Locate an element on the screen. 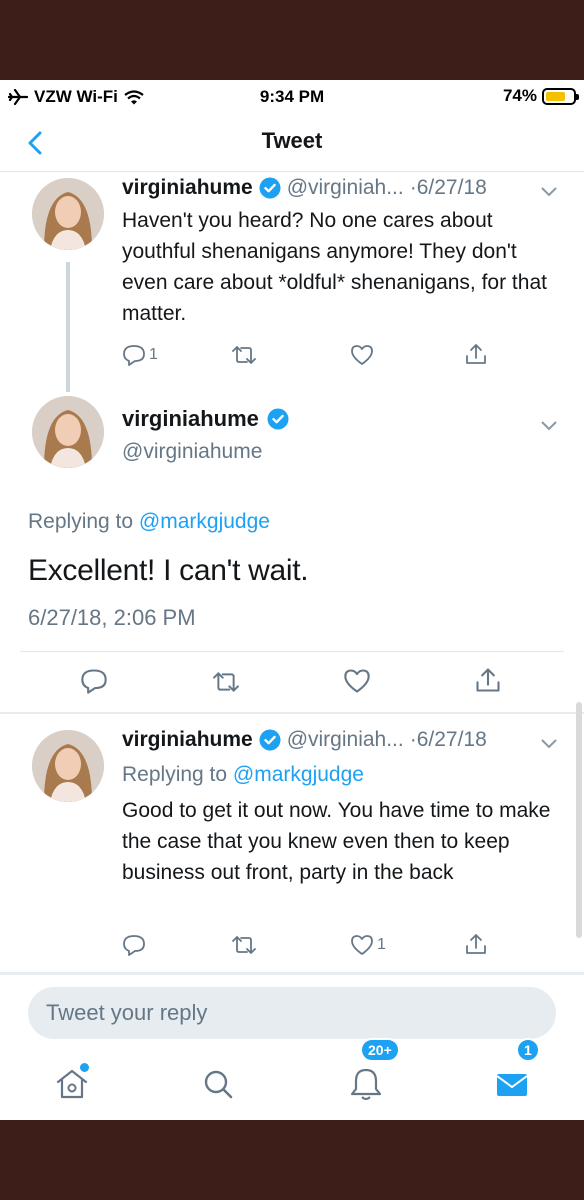  like-button: 1 is located at coordinates (368, 945).